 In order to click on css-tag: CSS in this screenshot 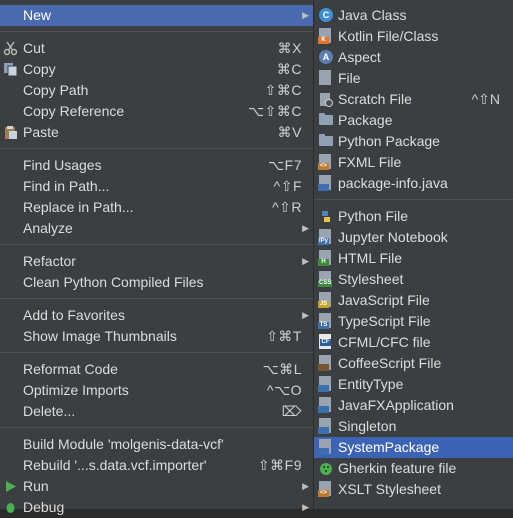, I will do `click(325, 283)`.